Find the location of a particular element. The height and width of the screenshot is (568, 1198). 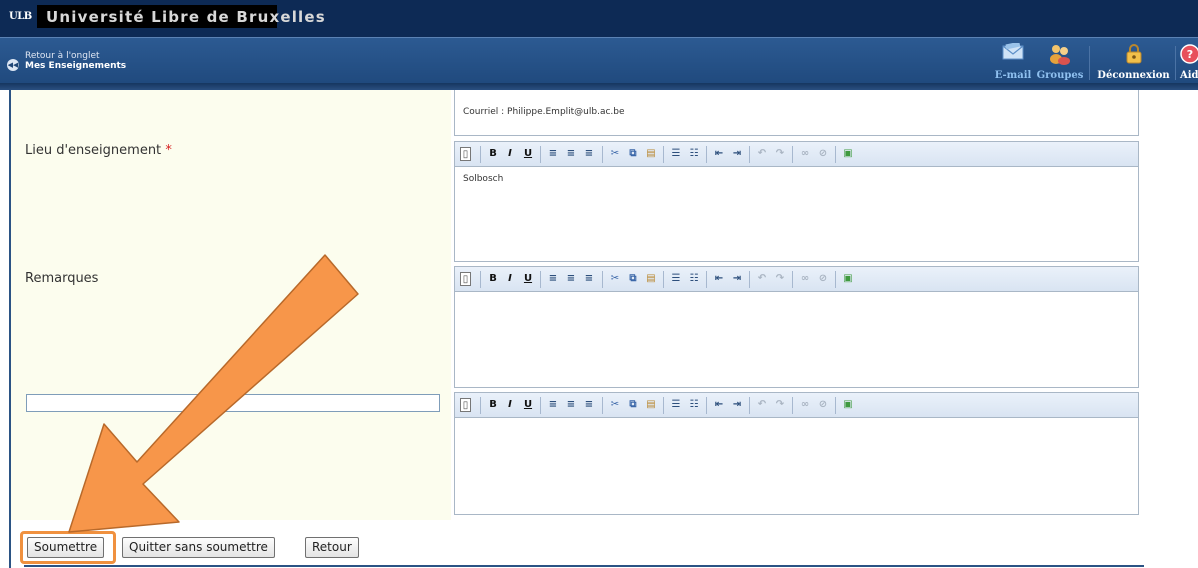

orange-arrow-shape is located at coordinates (213, 393).